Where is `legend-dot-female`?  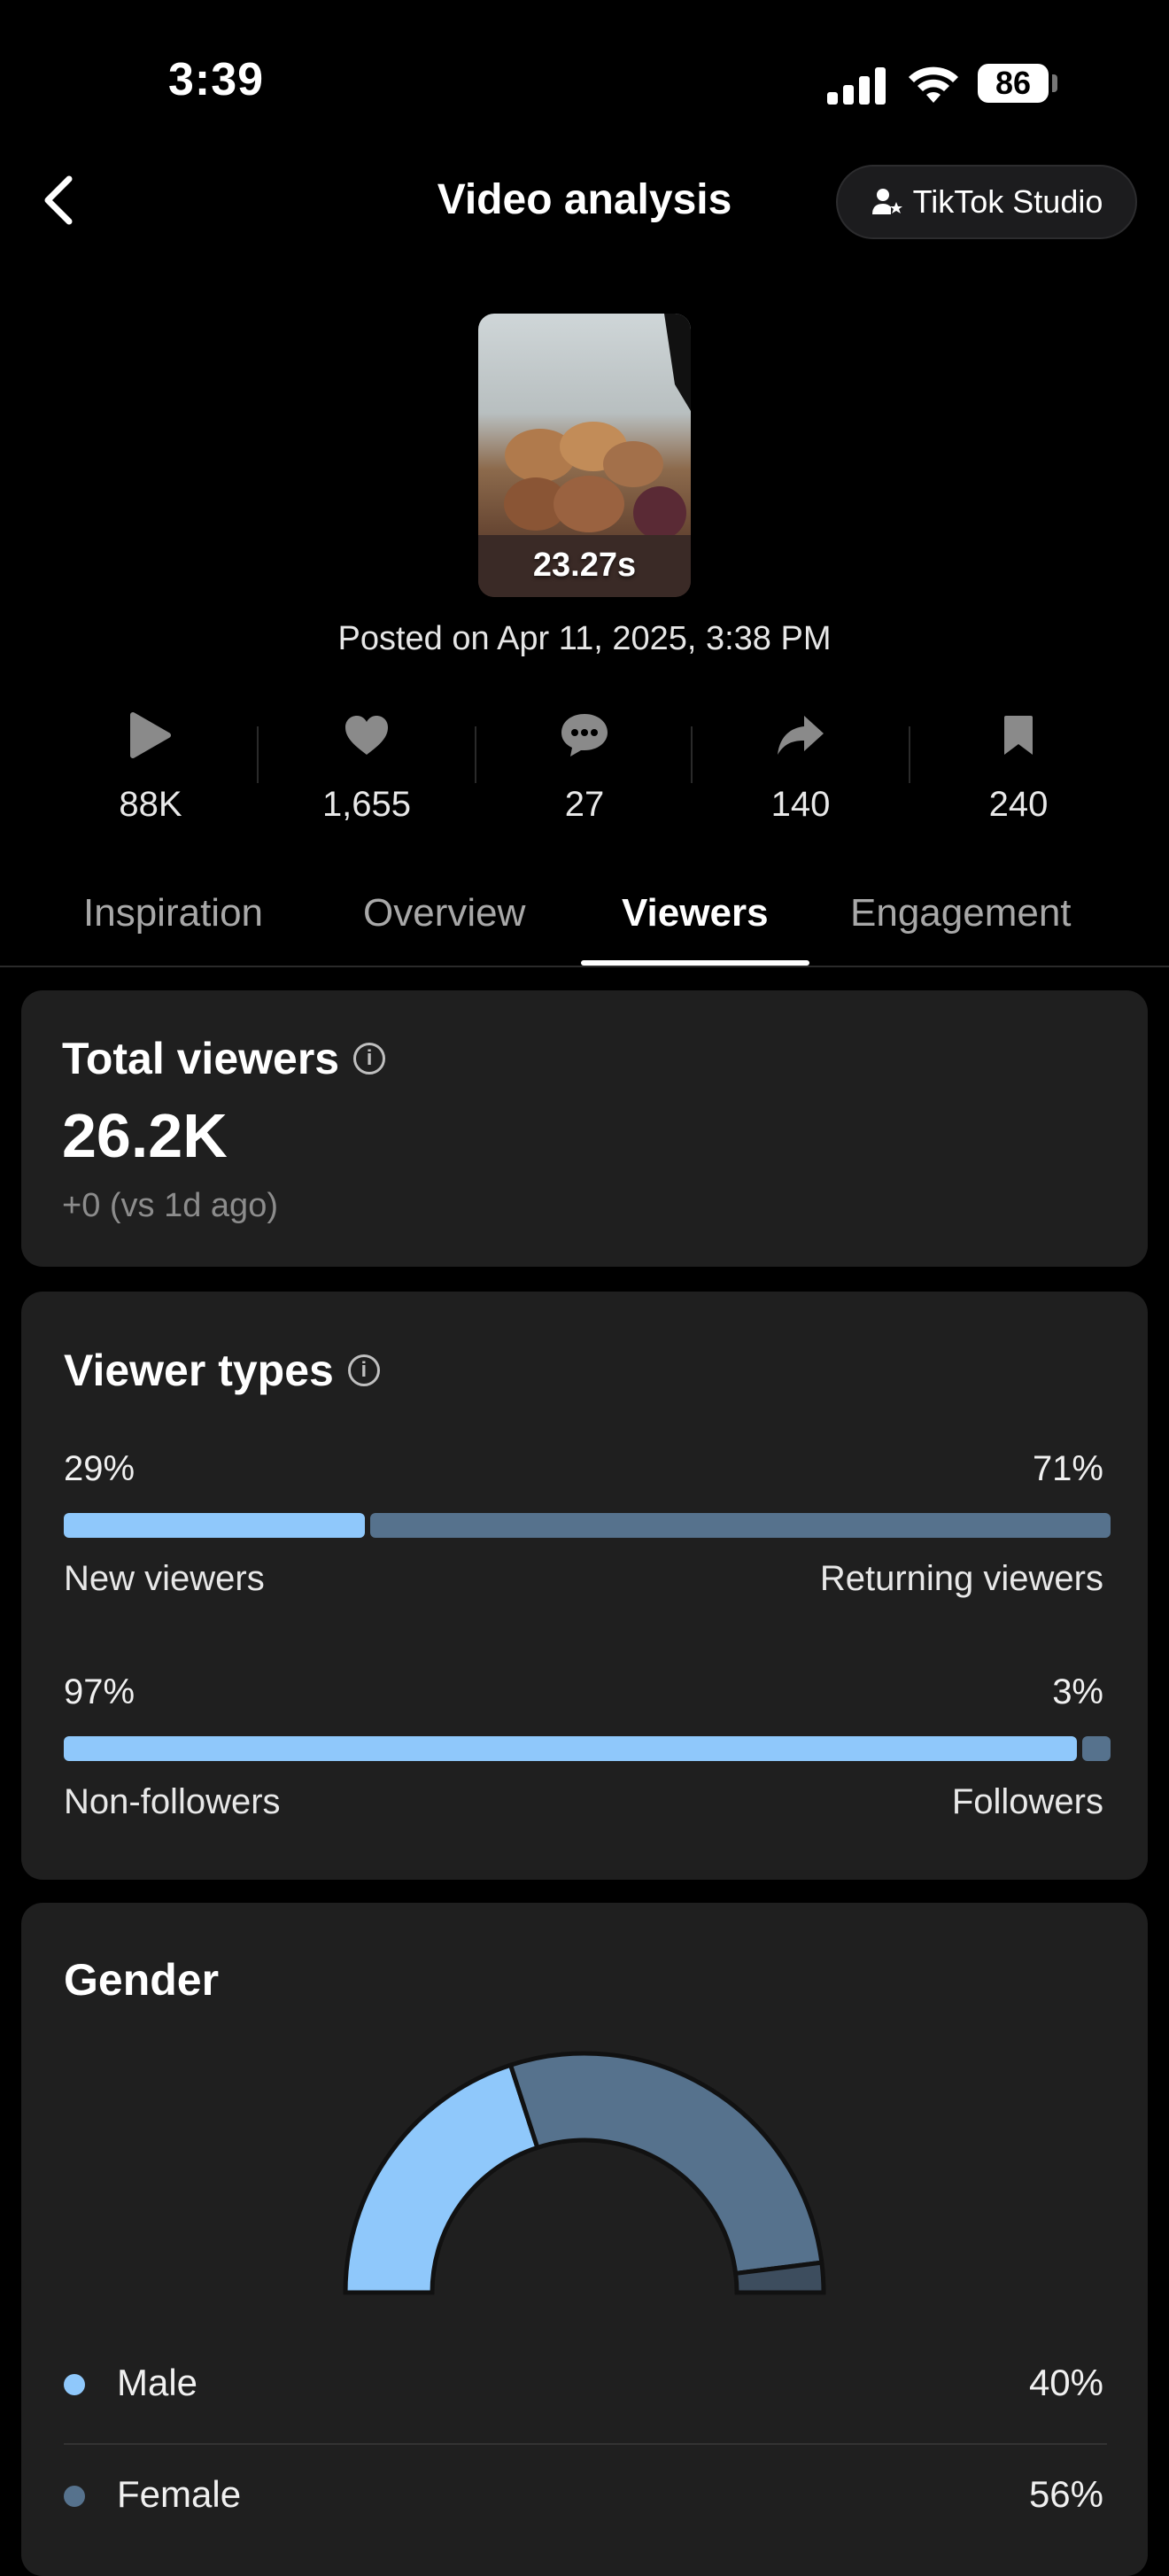 legend-dot-female is located at coordinates (74, 2496).